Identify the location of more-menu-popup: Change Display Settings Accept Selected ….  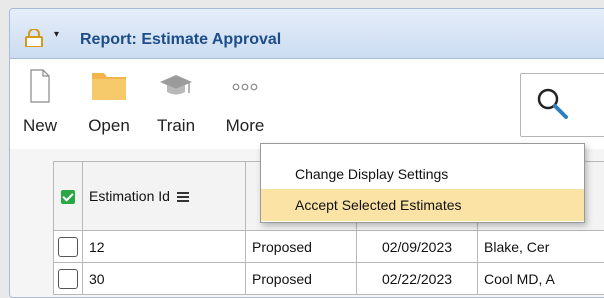
(422, 183).